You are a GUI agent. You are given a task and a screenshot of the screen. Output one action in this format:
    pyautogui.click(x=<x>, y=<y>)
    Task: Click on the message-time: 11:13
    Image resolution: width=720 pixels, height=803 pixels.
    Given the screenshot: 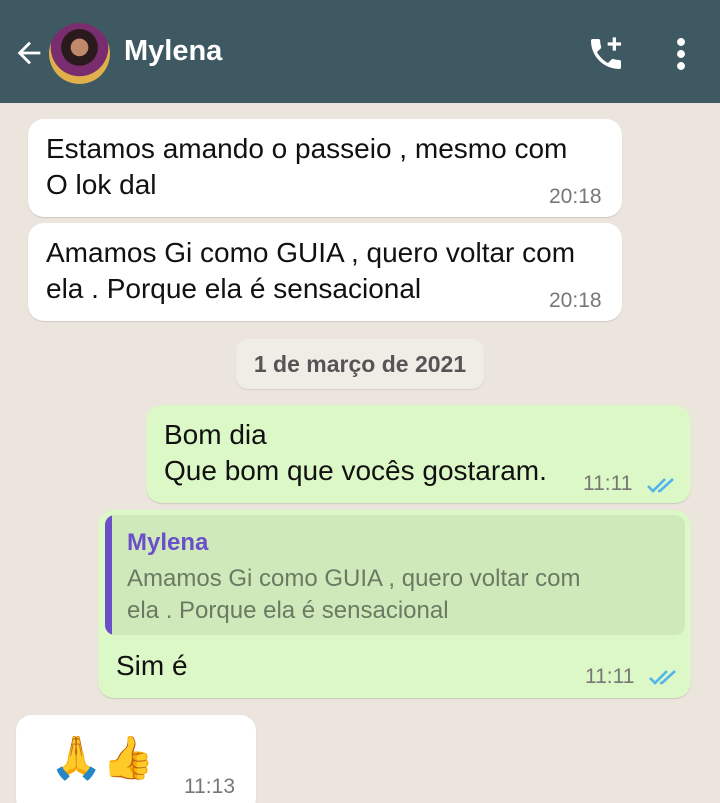 What is the action you would take?
    pyautogui.click(x=209, y=786)
    